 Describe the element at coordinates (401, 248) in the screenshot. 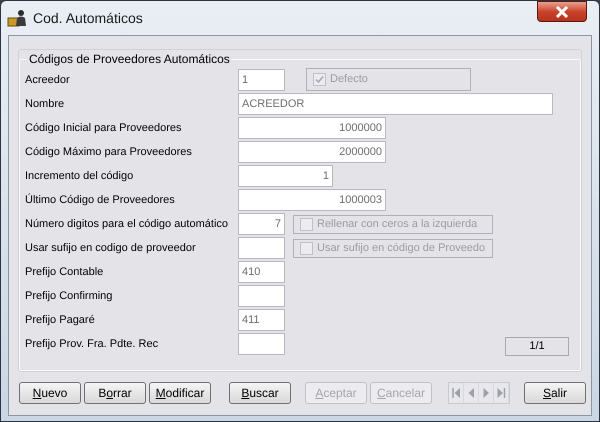

I see `checkbox-label: Usar sufijo en código de Proveedo` at that location.